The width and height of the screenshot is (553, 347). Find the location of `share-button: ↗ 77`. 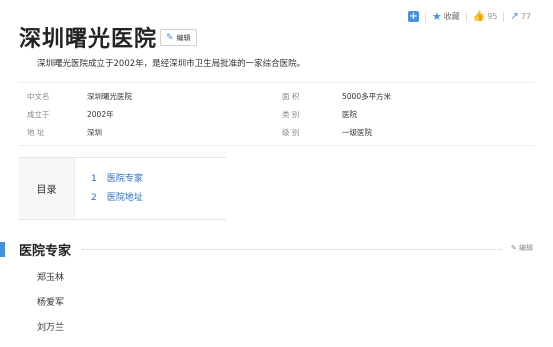

share-button: ↗ 77 is located at coordinates (520, 16).